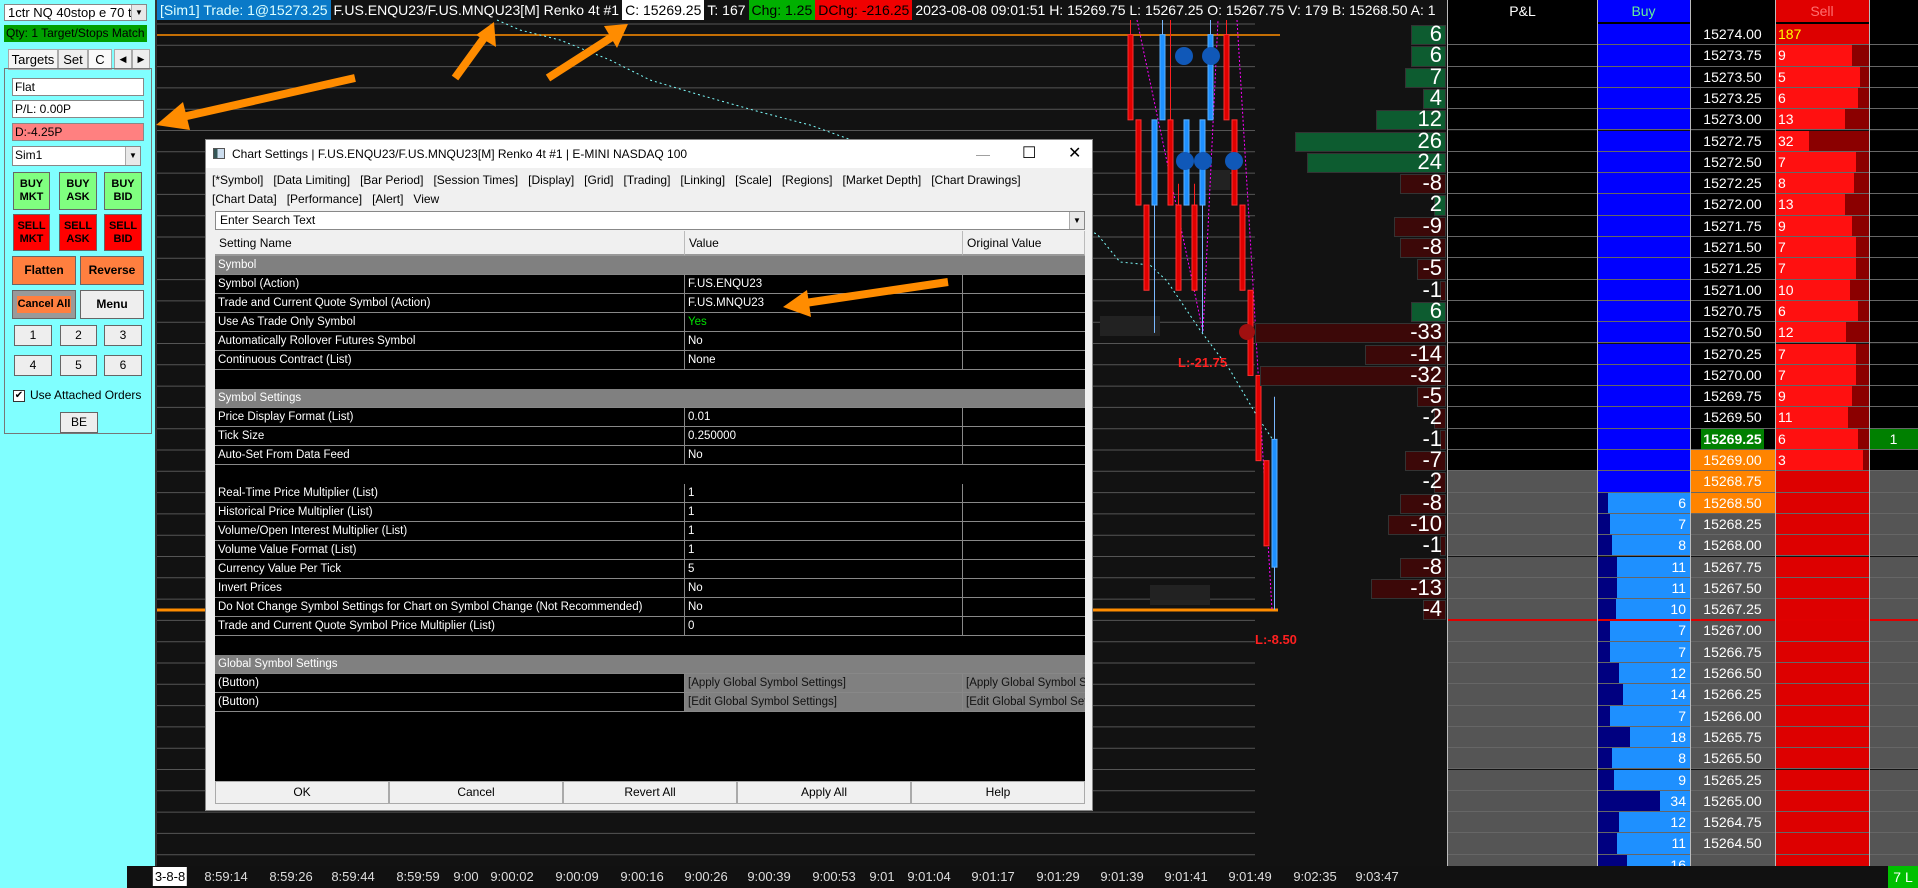 Image resolution: width=1918 pixels, height=888 pixels. Describe the element at coordinates (1683, 674) in the screenshot. I see `ladder-row: 12 15266.50` at that location.